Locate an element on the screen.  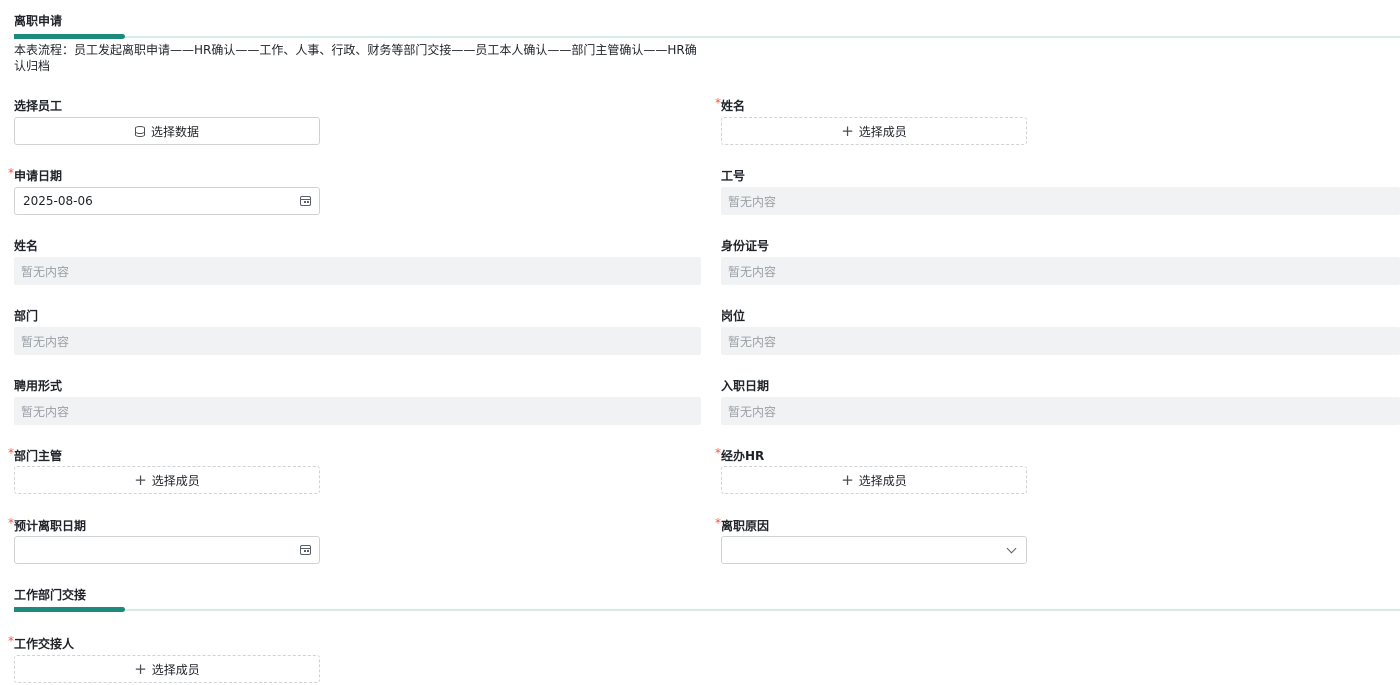
name-select-member-button: + 选择成员 is located at coordinates (874, 131).